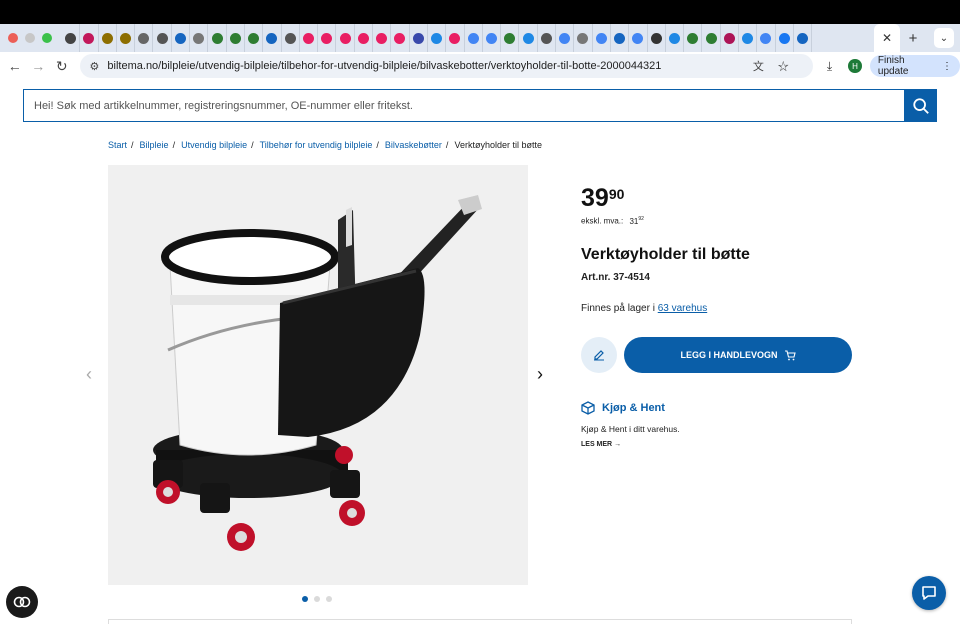 This screenshot has width=960, height=624. I want to click on search-icon, so click(920, 105).